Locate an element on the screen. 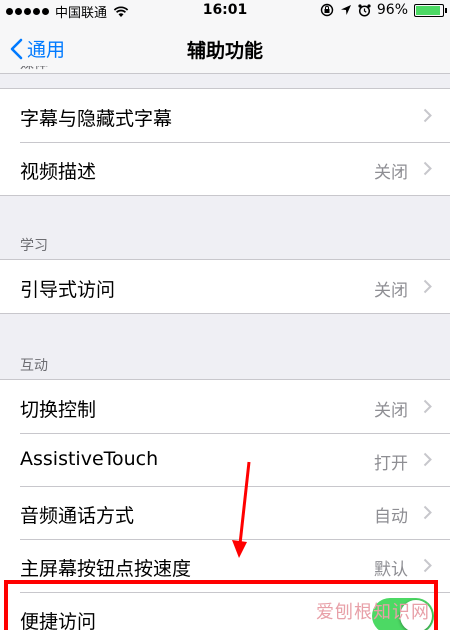  status-right: 96% is located at coordinates (383, 10).